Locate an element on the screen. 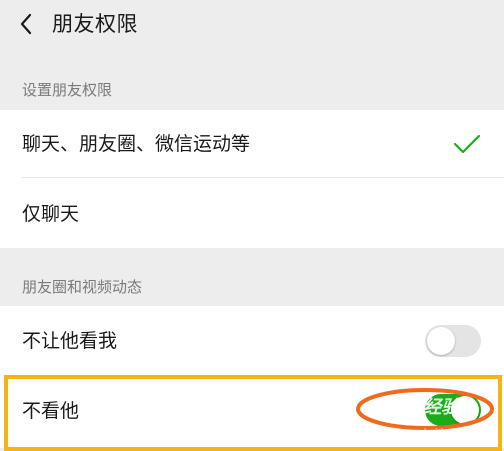  hide-his-moments-toggle is located at coordinates (453, 410).